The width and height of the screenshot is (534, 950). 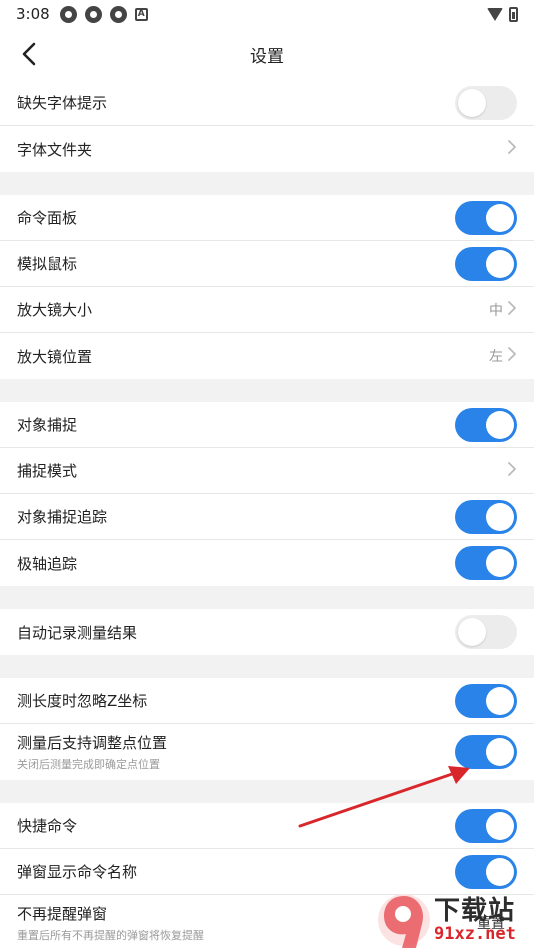 What do you see at coordinates (267, 310) in the screenshot?
I see `settings-row: 放大镜大小 中` at bounding box center [267, 310].